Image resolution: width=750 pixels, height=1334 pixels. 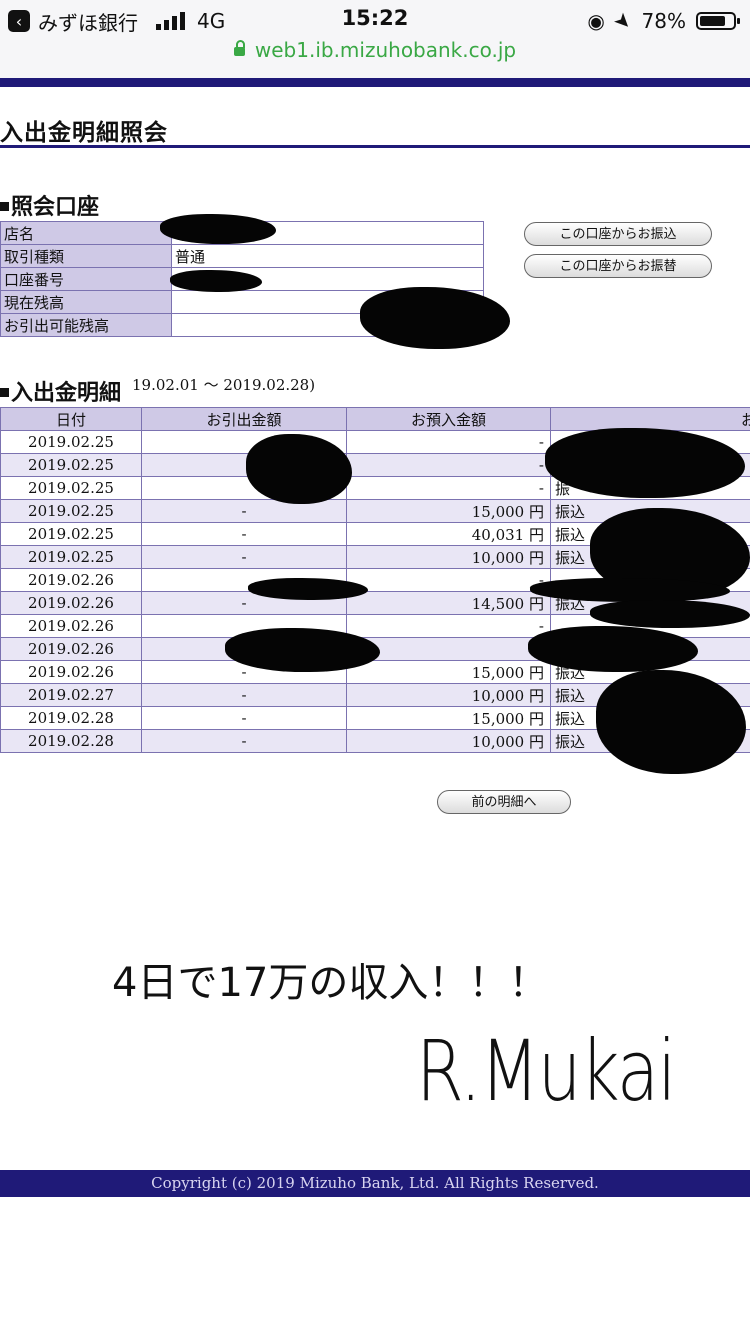 I want to click on address-bar: web1.ib.mizuhobank.co.jp, so click(x=375, y=50).